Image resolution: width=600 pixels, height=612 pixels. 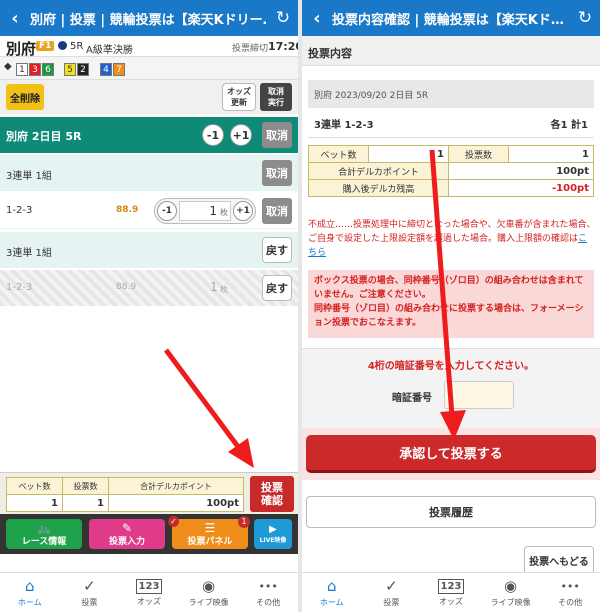 What do you see at coordinates (29, 602) in the screenshot?
I see `nav-label: ホーム` at bounding box center [29, 602].